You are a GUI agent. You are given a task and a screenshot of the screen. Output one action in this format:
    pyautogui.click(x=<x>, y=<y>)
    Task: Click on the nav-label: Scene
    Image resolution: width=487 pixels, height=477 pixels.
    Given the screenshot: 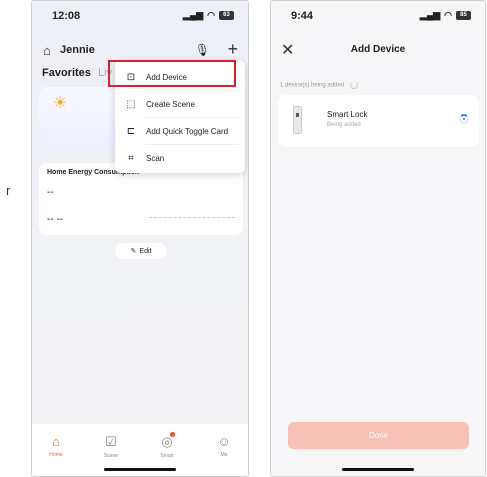 What is the action you would take?
    pyautogui.click(x=111, y=456)
    